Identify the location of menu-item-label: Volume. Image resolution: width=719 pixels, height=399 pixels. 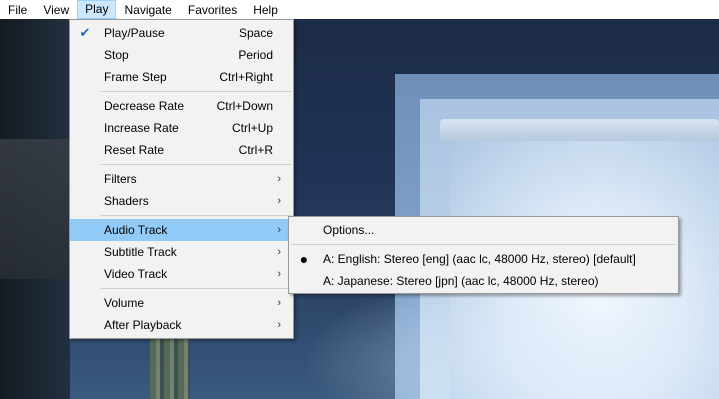
(124, 303).